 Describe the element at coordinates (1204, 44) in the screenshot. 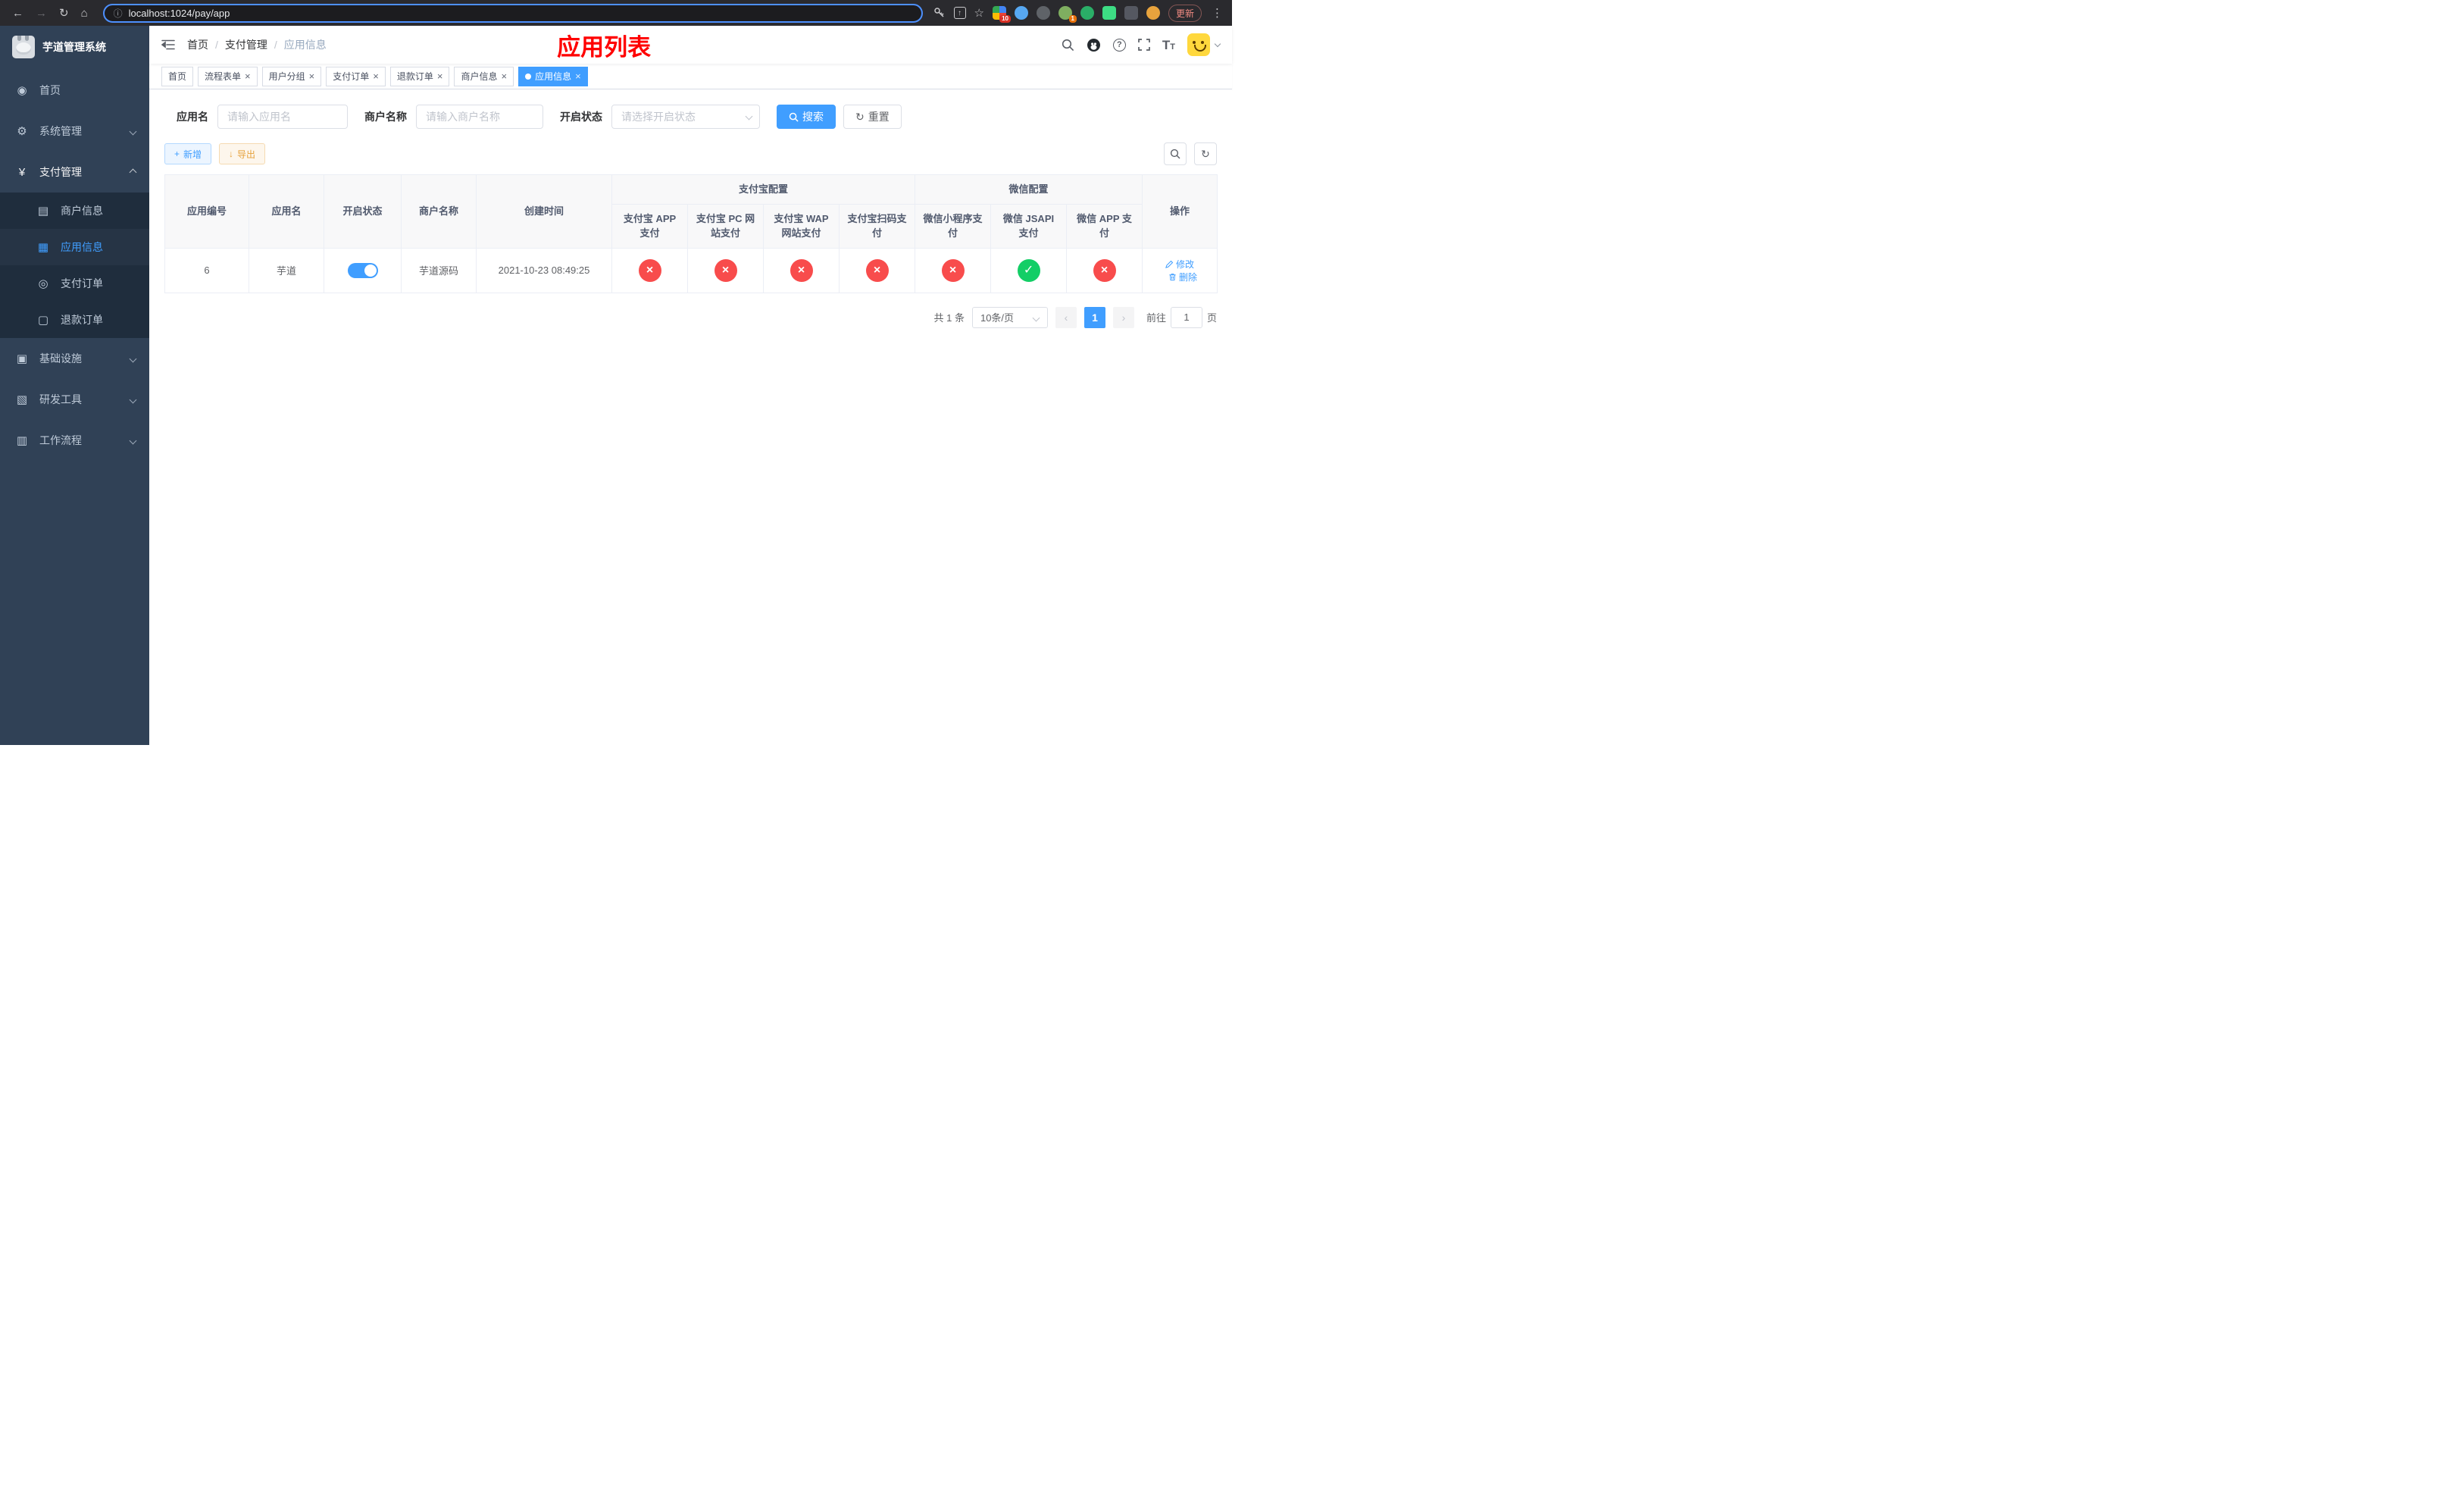

I see `user-avatar-menu` at that location.